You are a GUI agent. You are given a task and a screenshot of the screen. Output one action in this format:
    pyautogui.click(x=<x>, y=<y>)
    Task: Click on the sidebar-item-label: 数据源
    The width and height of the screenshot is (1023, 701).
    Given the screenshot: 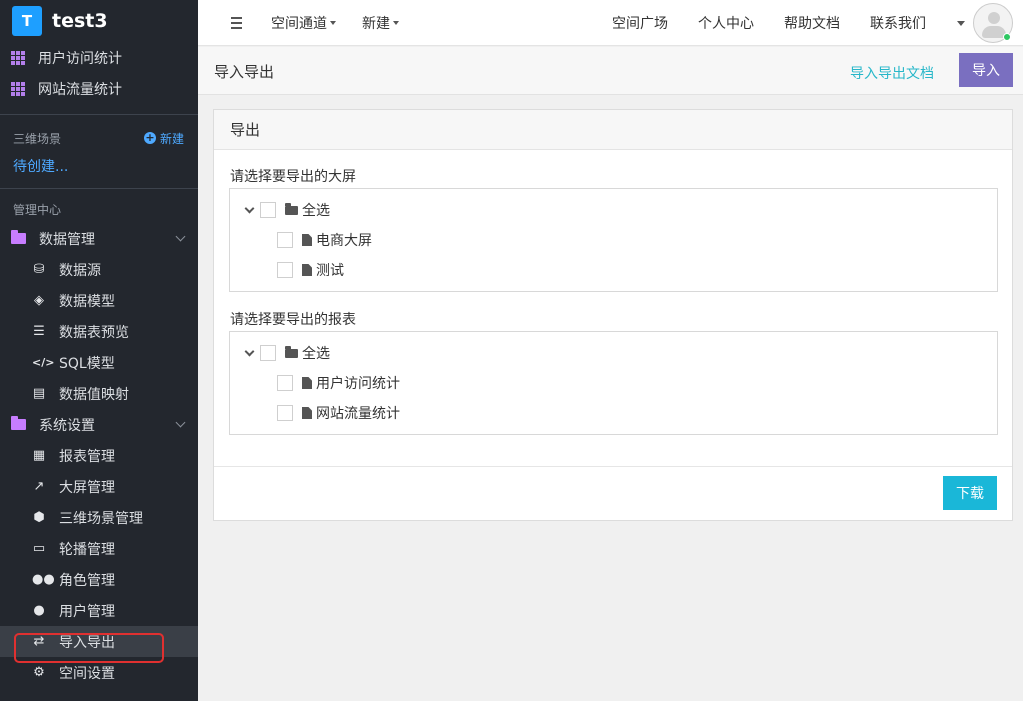 What is the action you would take?
    pyautogui.click(x=80, y=270)
    